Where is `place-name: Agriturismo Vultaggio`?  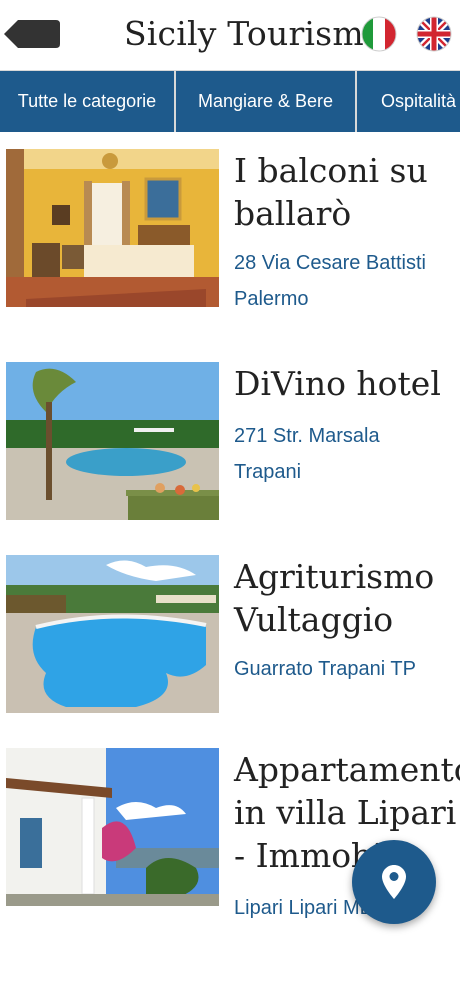
place-name: Agriturismo Vultaggio is located at coordinates (346, 598).